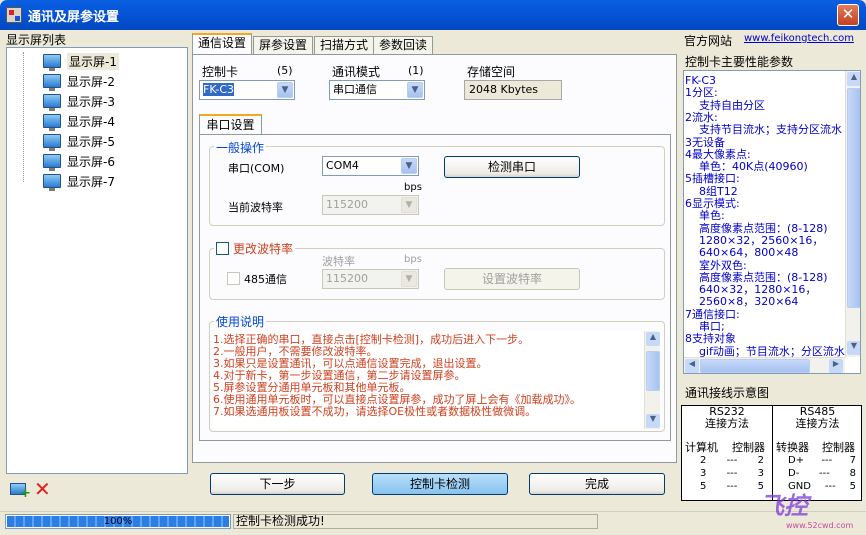 Image resolution: width=866 pixels, height=535 pixels. I want to click on perf-line: FK-C3, so click(701, 80).